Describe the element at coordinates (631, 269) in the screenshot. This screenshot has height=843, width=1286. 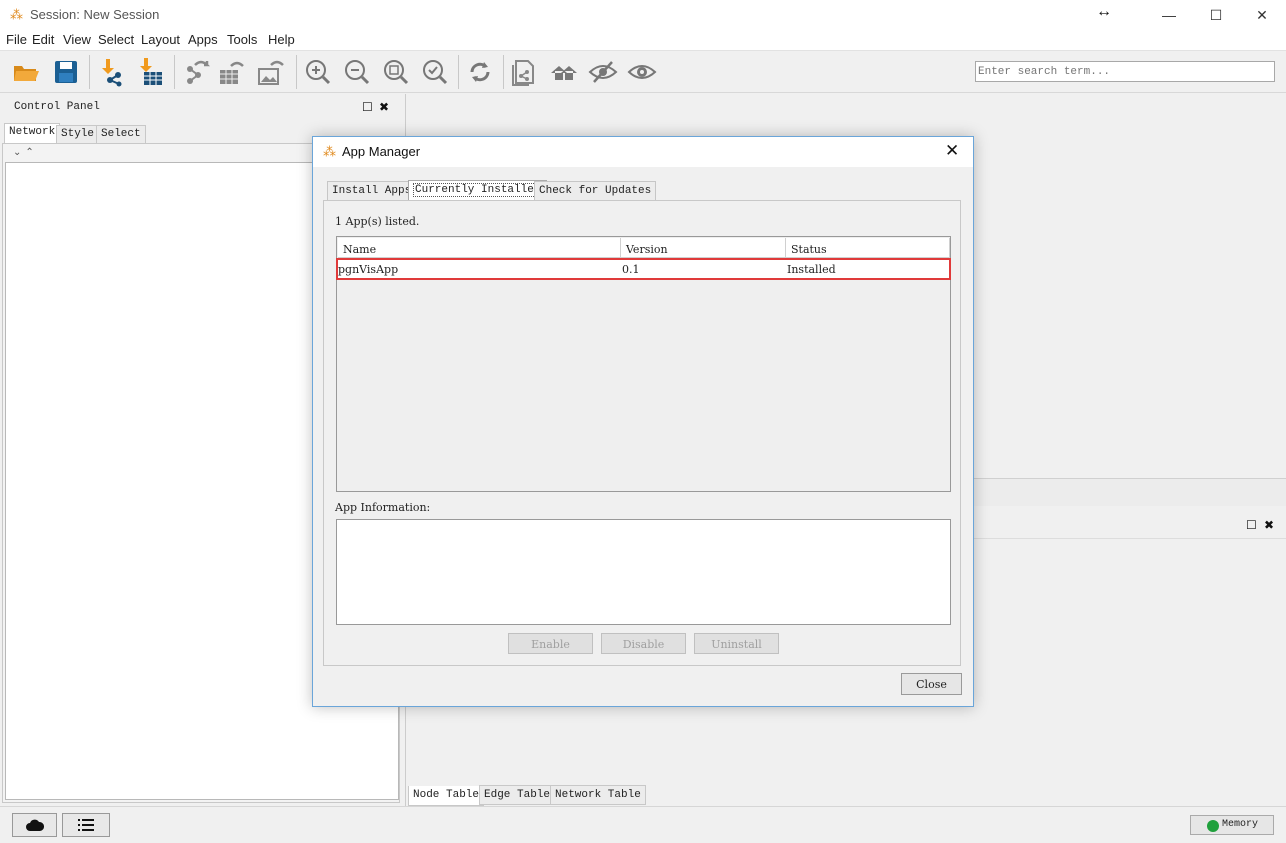
I see `app-version-cell: 0.1` at that location.